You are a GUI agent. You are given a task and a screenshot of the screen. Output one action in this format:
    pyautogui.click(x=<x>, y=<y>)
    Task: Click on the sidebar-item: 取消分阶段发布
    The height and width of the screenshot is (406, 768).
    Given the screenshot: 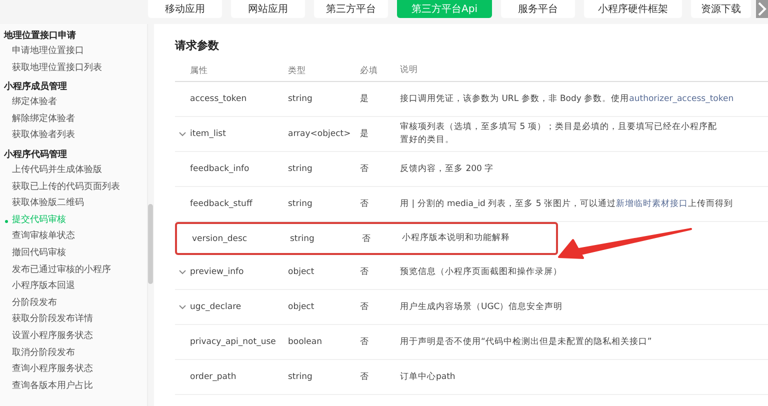 What is the action you would take?
    pyautogui.click(x=75, y=353)
    